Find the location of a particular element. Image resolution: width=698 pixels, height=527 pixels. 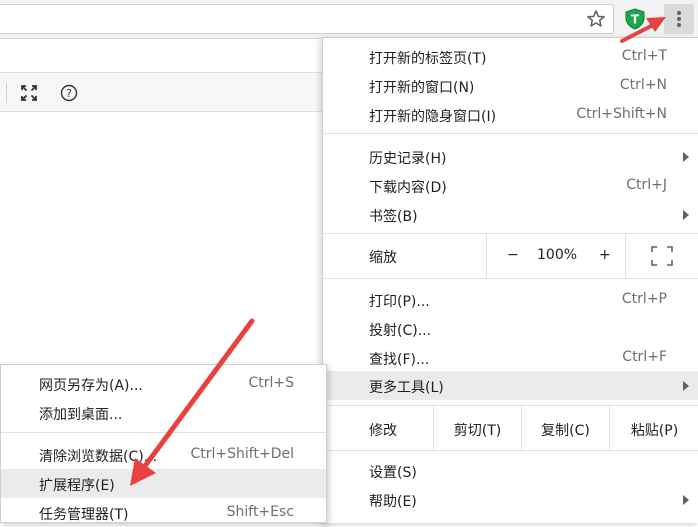

menu-item-label: 打开新的窗口(N) is located at coordinates (422, 88).